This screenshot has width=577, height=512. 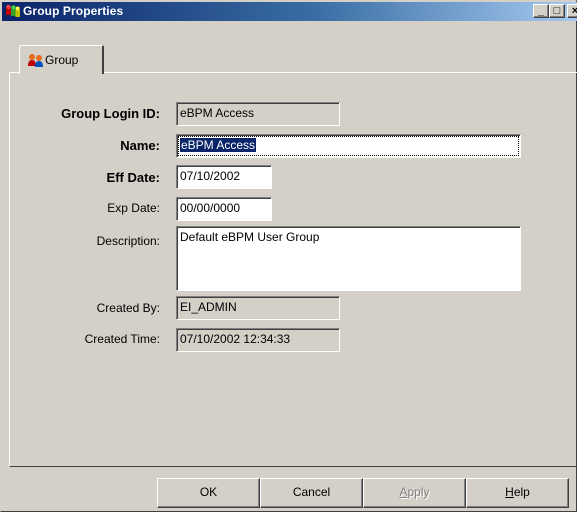 I want to click on tab-group-label: Group, so click(x=62, y=60).